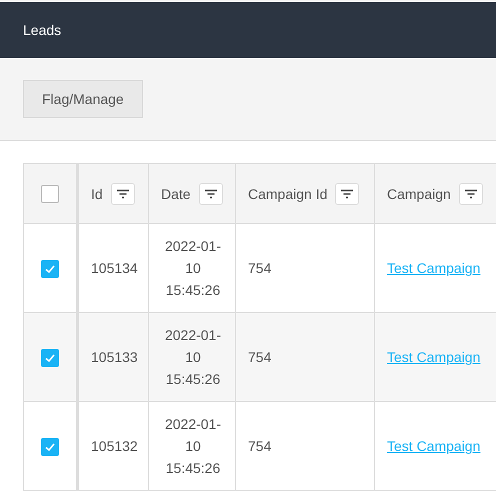  Describe the element at coordinates (97, 194) in the screenshot. I see `column-header: Id` at that location.